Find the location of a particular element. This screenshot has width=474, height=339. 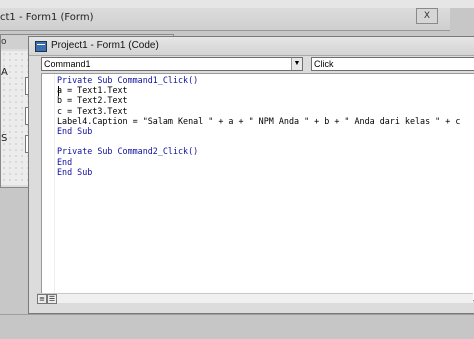

text-caret is located at coordinates (58, 91).